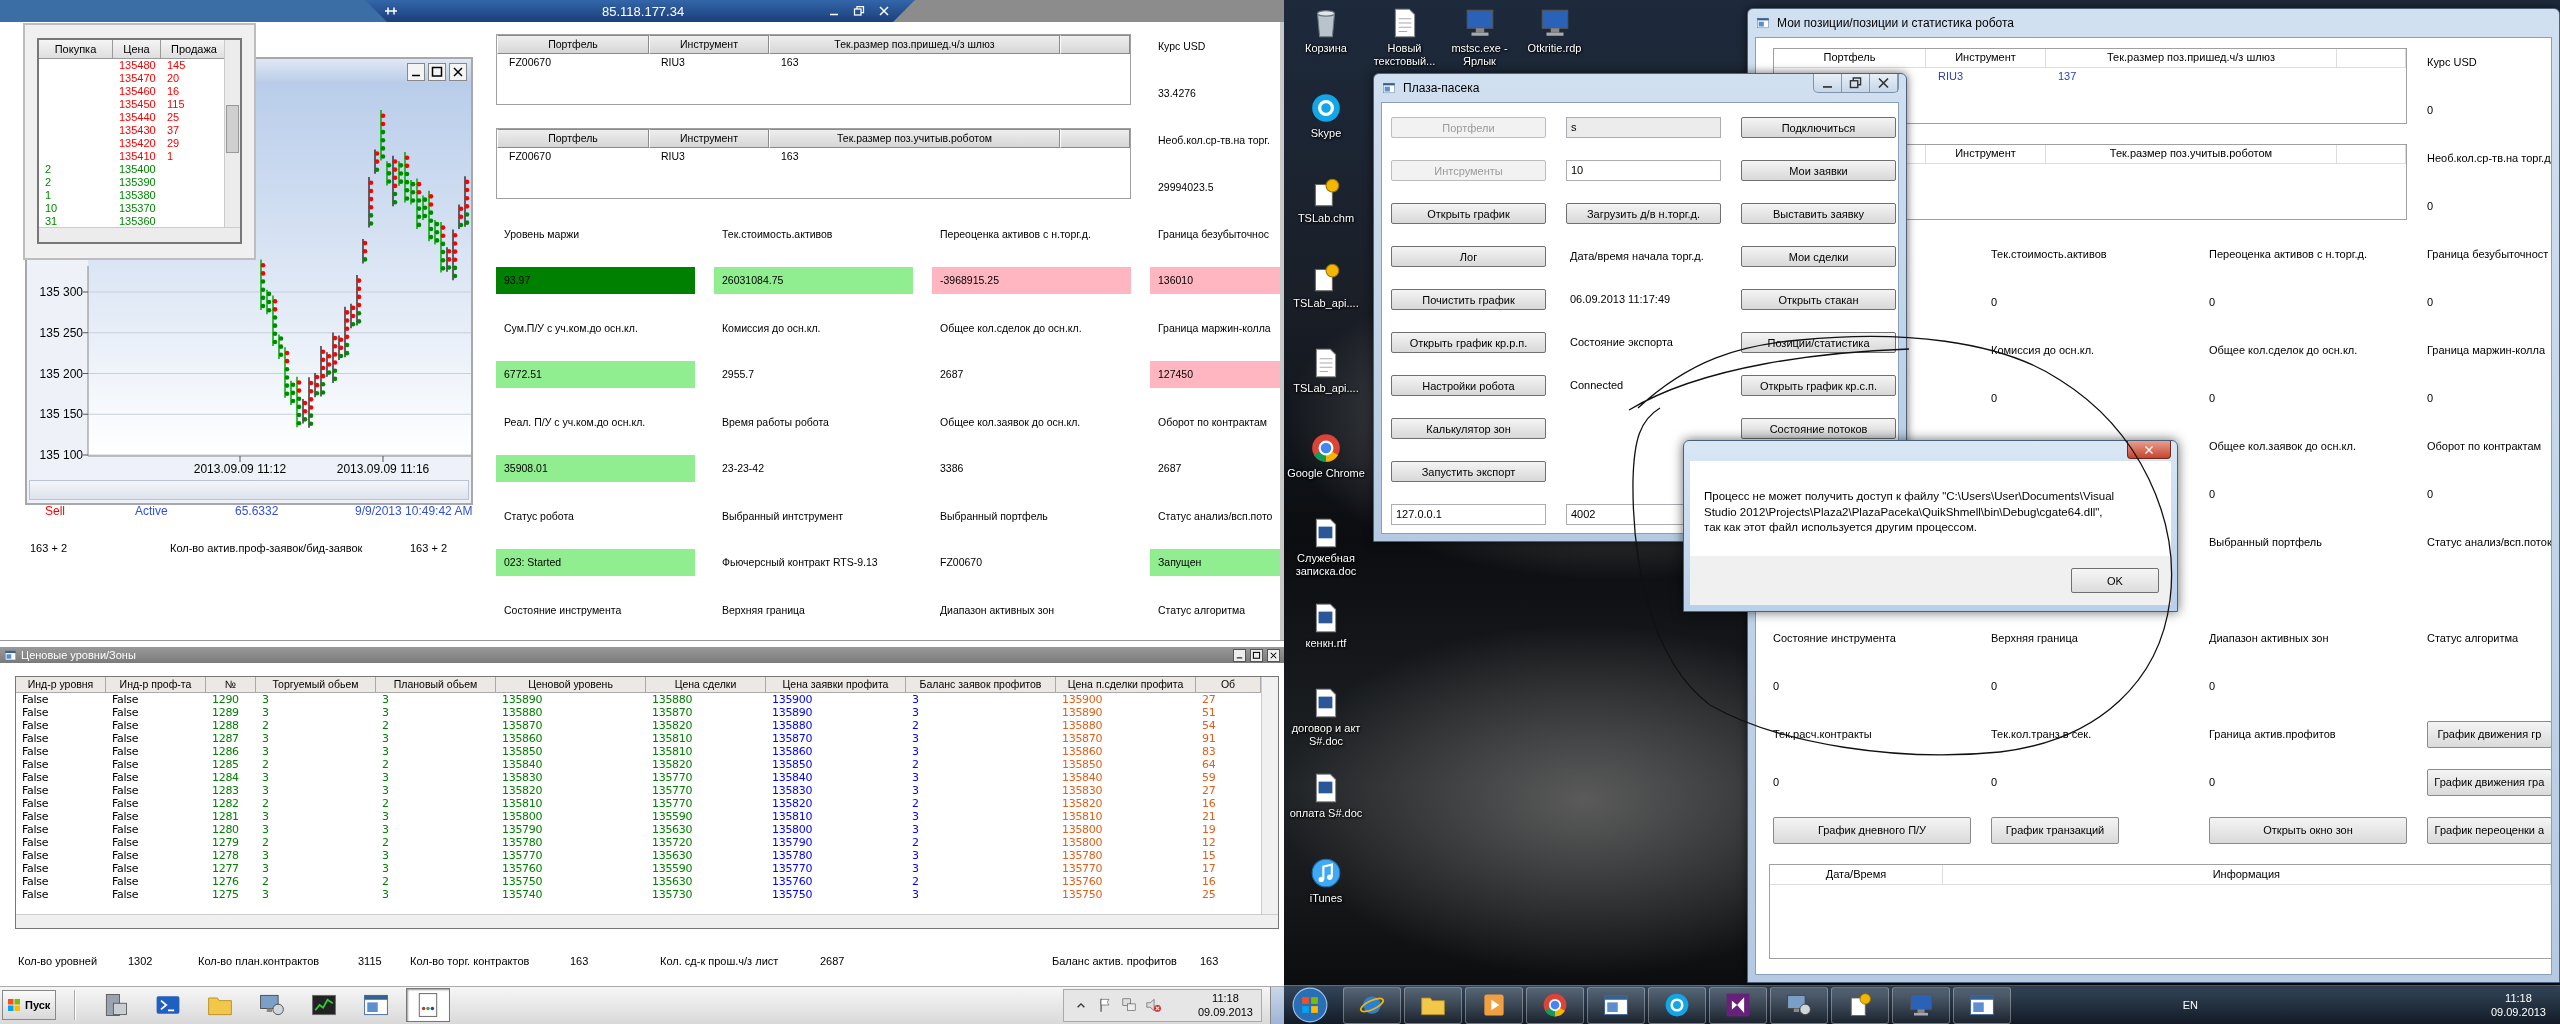 This screenshot has height=1024, width=2560. What do you see at coordinates (2247, 874) in the screenshot?
I see `column-header: Информация` at bounding box center [2247, 874].